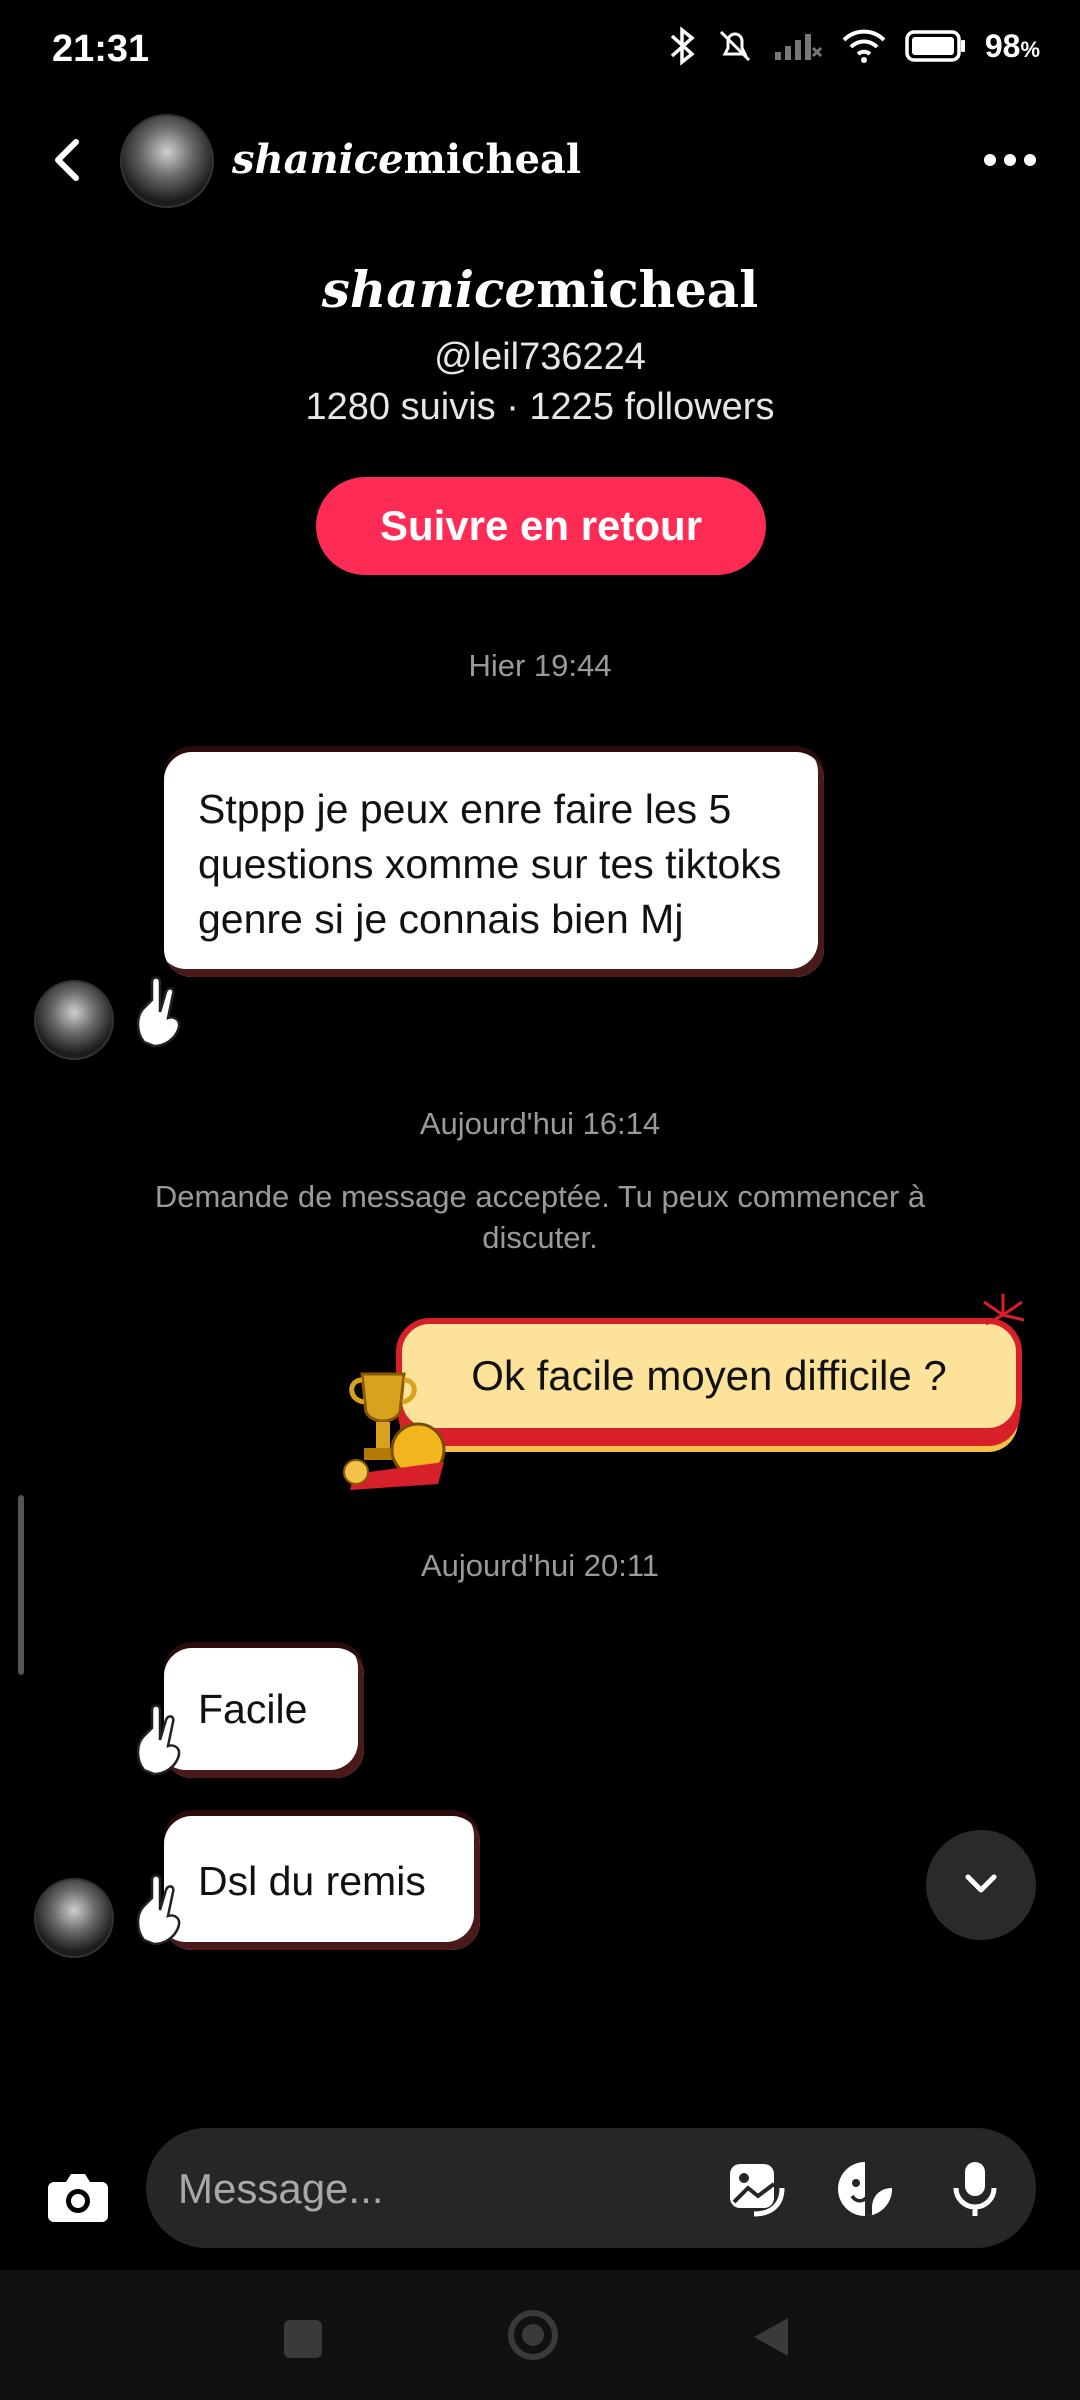 The width and height of the screenshot is (1080, 2400). I want to click on message-input, so click(428, 2189).